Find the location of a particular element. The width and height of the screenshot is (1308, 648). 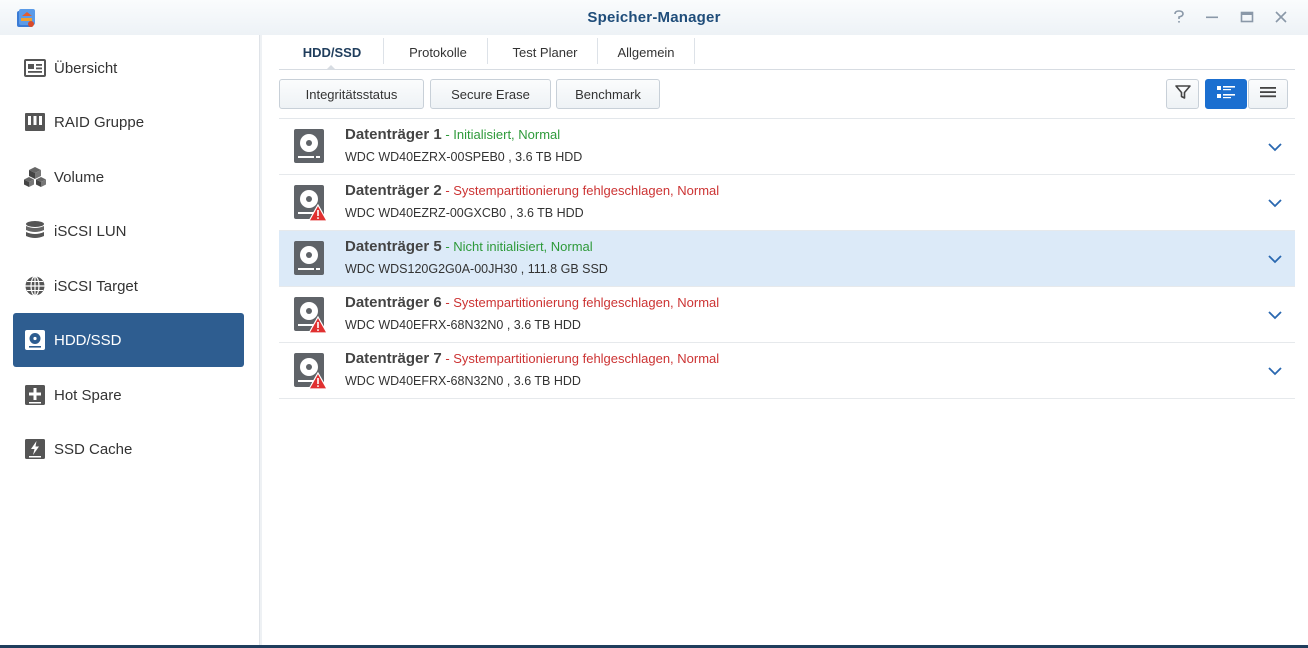

tab-hdd-ssd: HDD/SSD is located at coordinates (332, 52).